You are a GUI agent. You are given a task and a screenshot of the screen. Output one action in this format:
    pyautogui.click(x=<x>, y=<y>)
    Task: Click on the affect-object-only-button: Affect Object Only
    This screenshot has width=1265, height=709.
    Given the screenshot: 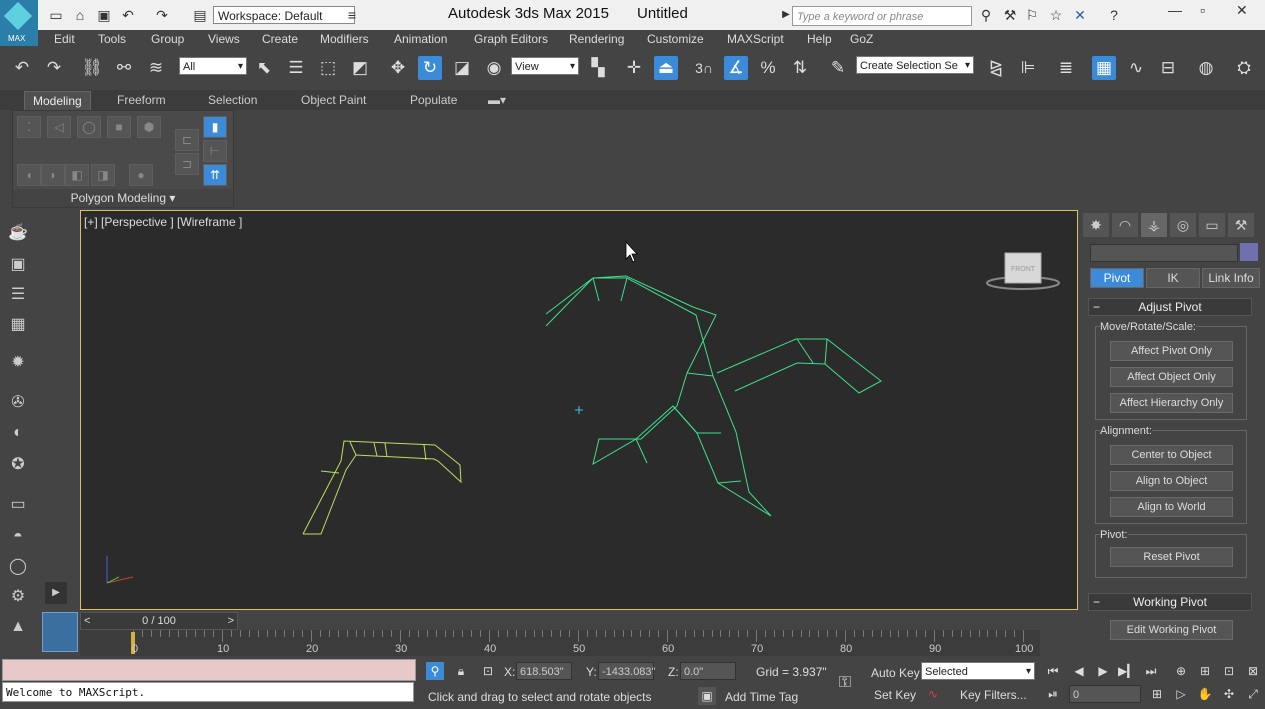 What is the action you would take?
    pyautogui.click(x=1171, y=377)
    